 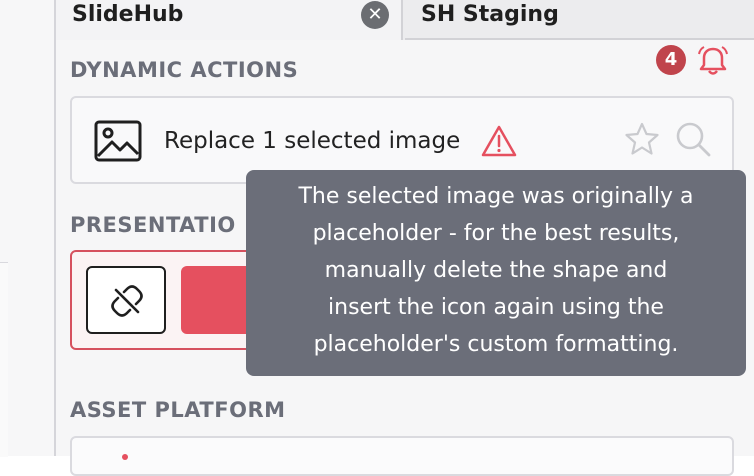 I want to click on bell-icon, so click(x=713, y=61).